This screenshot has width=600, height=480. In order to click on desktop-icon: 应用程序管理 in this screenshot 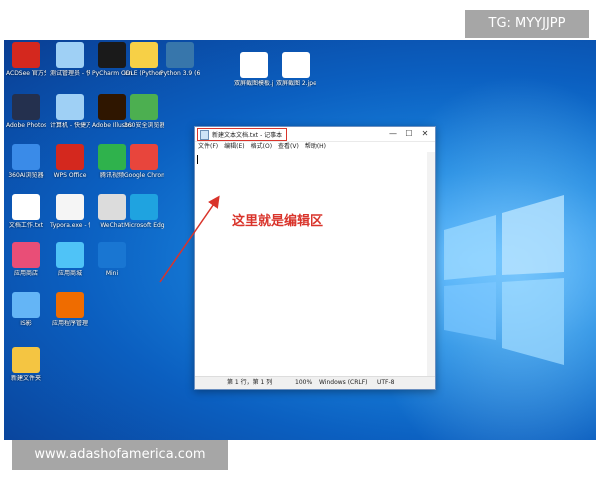, I will do `click(70, 309)`.